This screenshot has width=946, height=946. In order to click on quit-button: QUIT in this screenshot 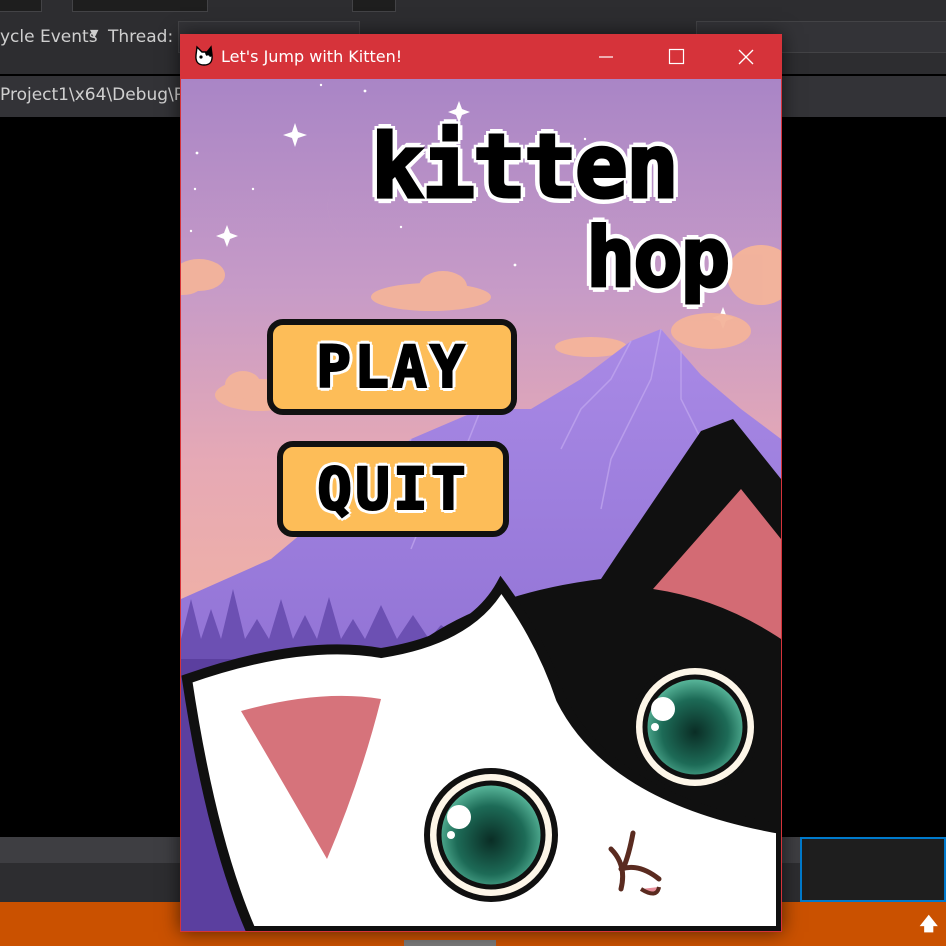, I will do `click(393, 489)`.